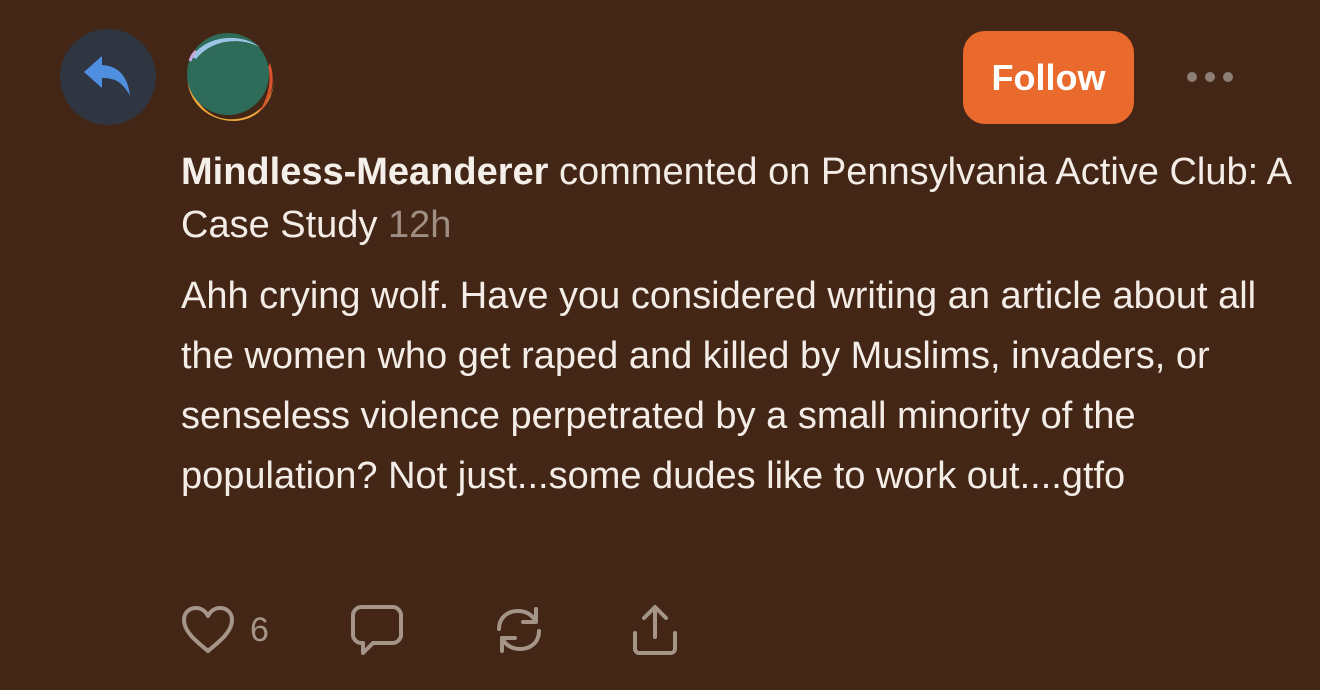  I want to click on like-count: 6, so click(259, 629).